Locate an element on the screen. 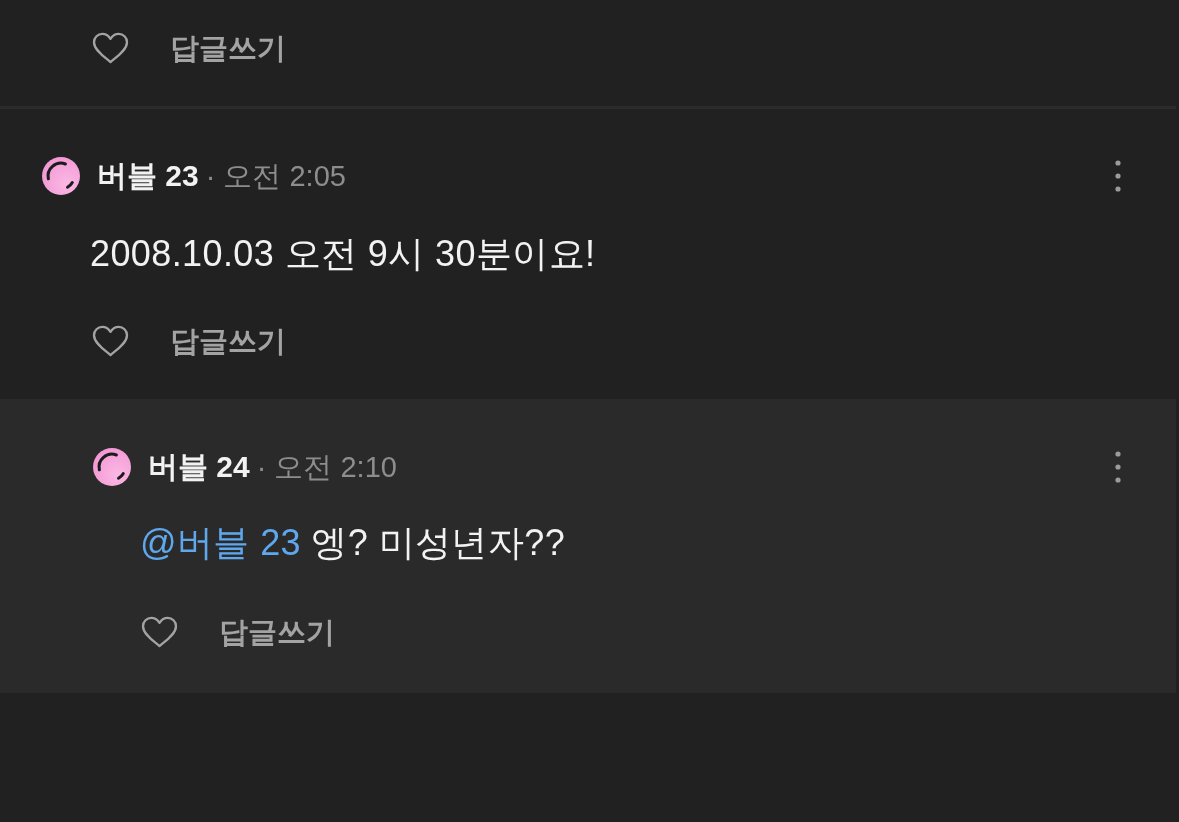 This screenshot has height=822, width=1179. author-name: 버블 23 is located at coordinates (148, 176).